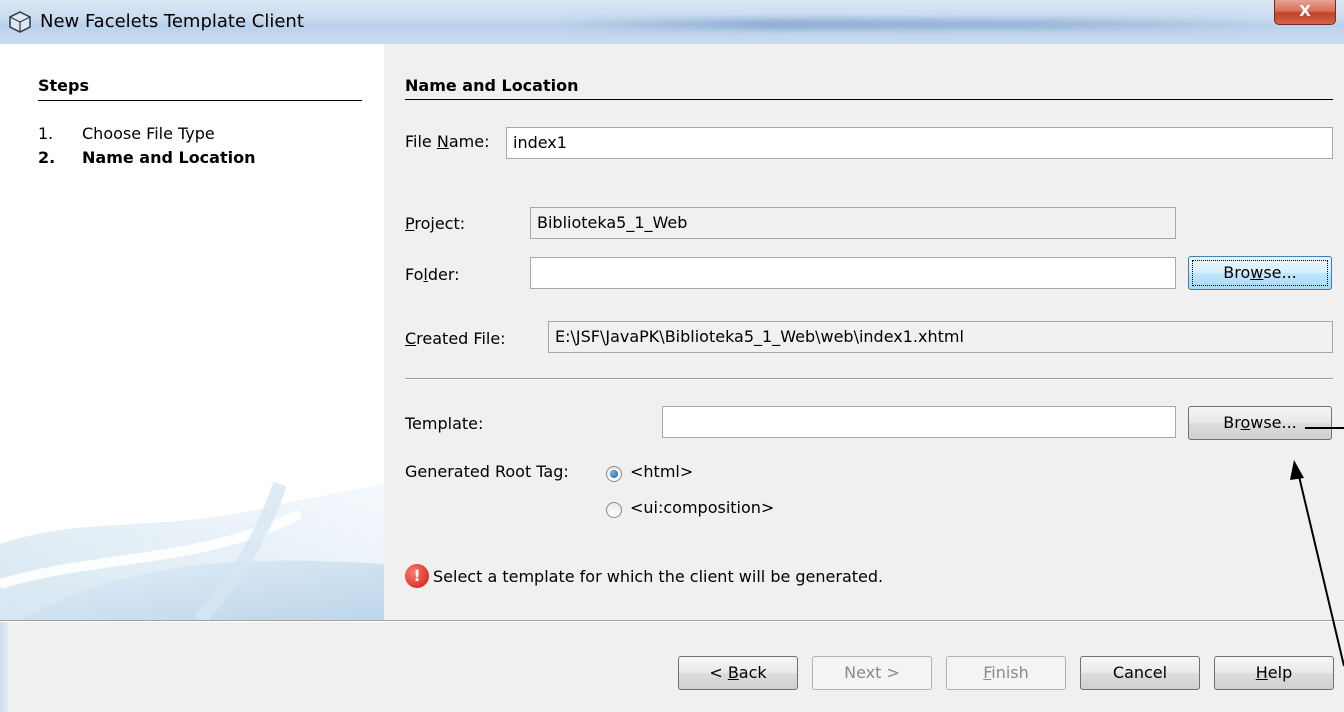 The height and width of the screenshot is (712, 1344). I want to click on file-name-label: File Name:, so click(447, 141).